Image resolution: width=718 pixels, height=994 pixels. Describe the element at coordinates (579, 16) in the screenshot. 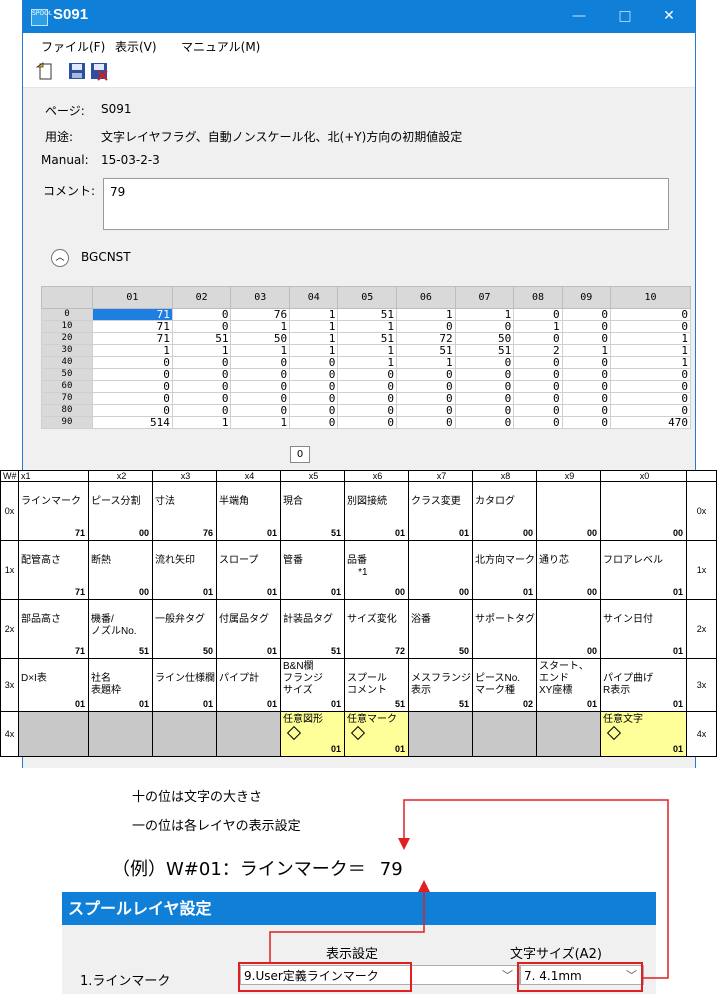

I see `minimize-button: —` at that location.